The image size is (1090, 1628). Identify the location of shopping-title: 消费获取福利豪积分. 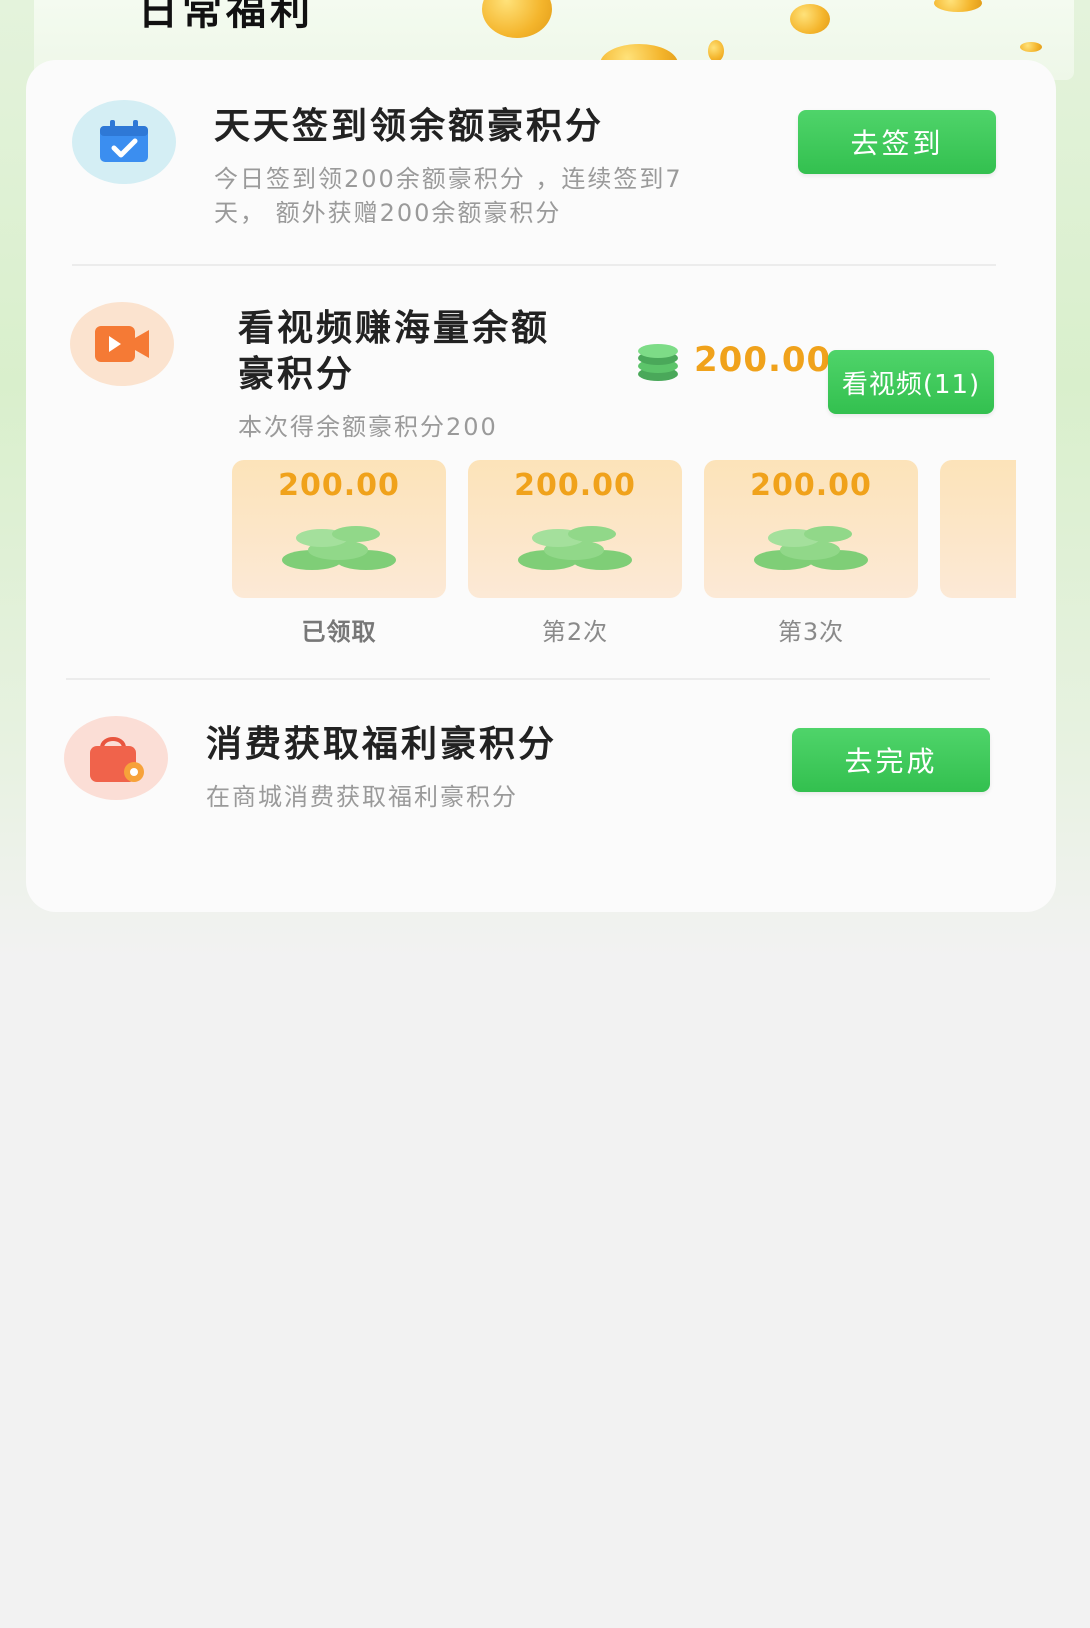
(382, 744).